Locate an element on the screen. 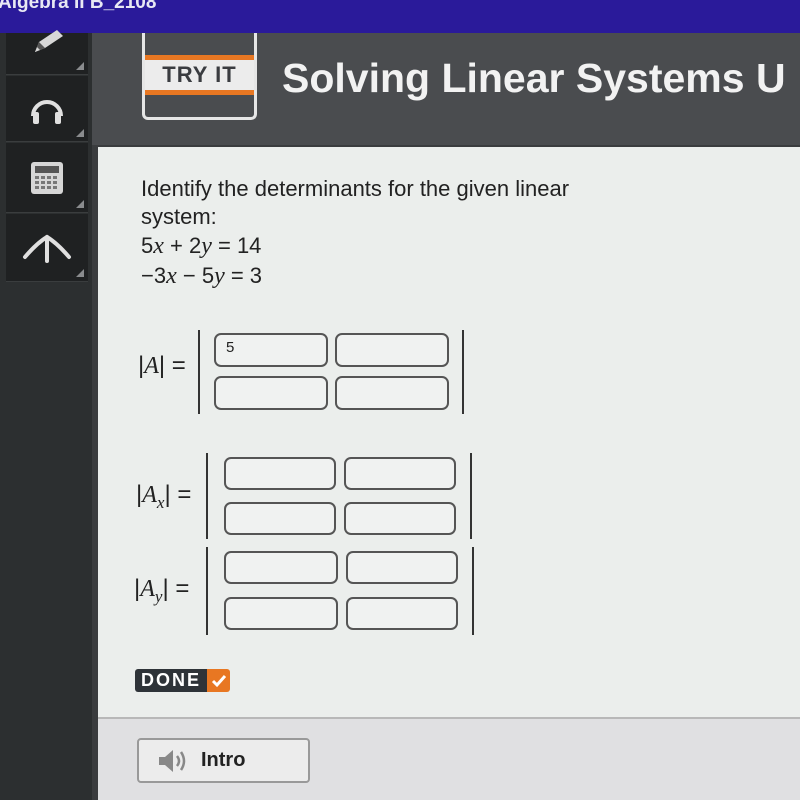 Image resolution: width=800 pixels, height=800 pixels. sidebar-item-formula is located at coordinates (47, 248).